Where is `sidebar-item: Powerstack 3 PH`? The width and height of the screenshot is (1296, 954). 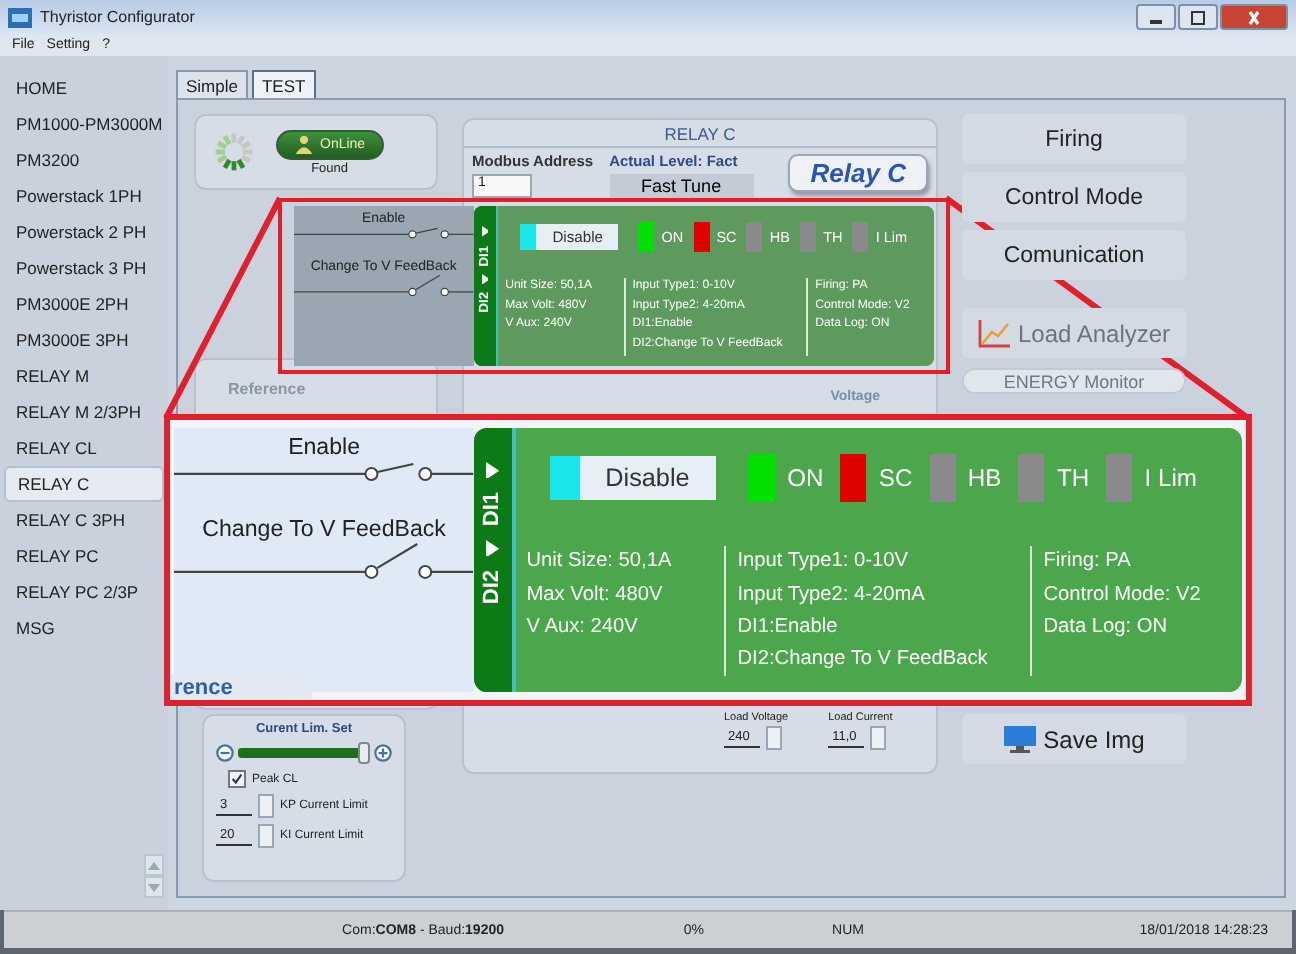 sidebar-item: Powerstack 3 PH is located at coordinates (84, 268).